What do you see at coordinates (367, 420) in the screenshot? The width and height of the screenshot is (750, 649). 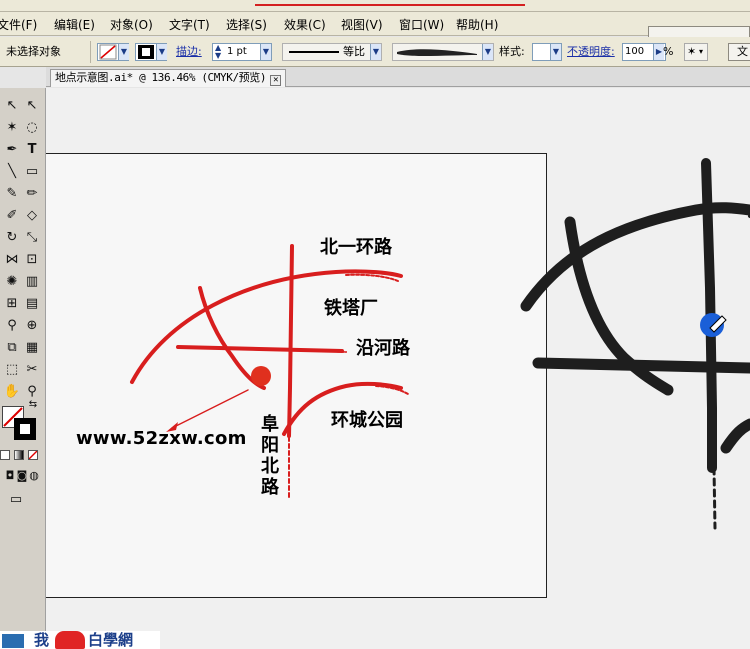 I see `road-label-city-park: 环城公园` at bounding box center [367, 420].